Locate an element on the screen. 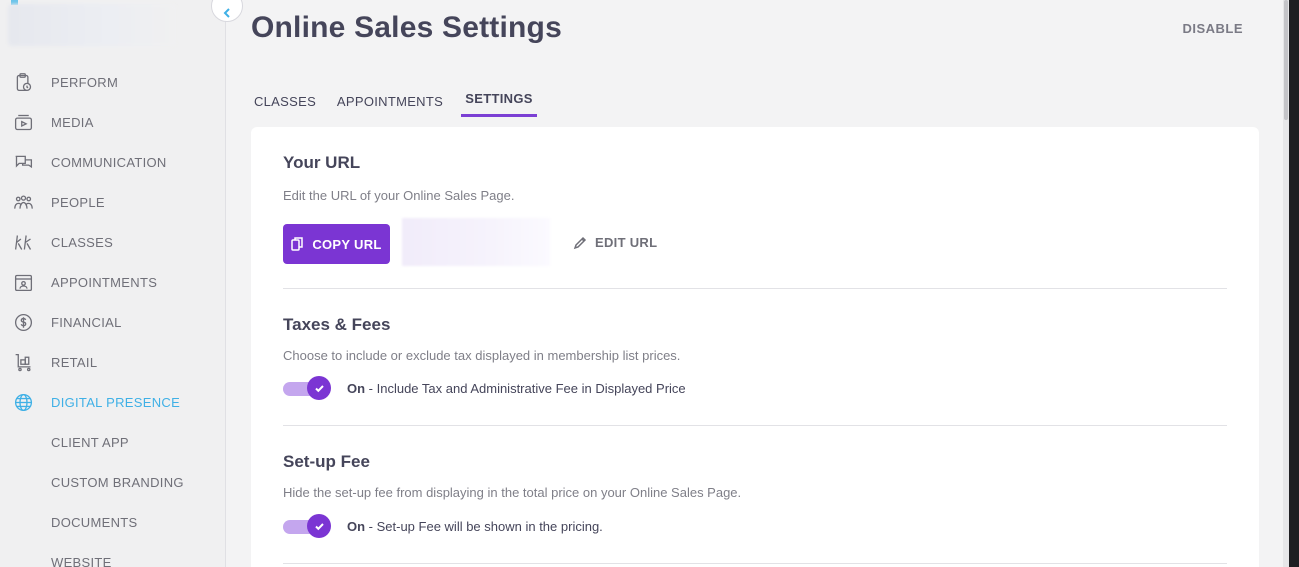  sidebar-subitem-website: WEBSITE is located at coordinates (113, 554).